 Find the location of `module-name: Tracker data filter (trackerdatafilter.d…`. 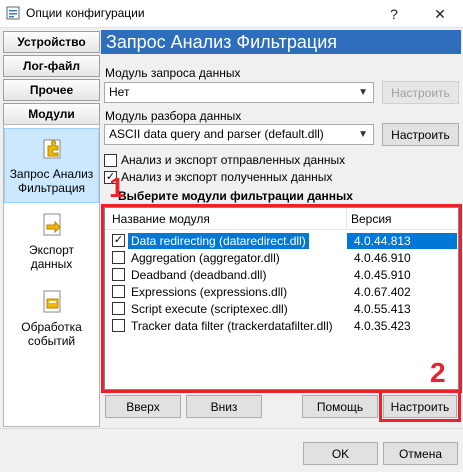

module-name: Tracker data filter (trackerdatafilter.d… is located at coordinates (232, 326).